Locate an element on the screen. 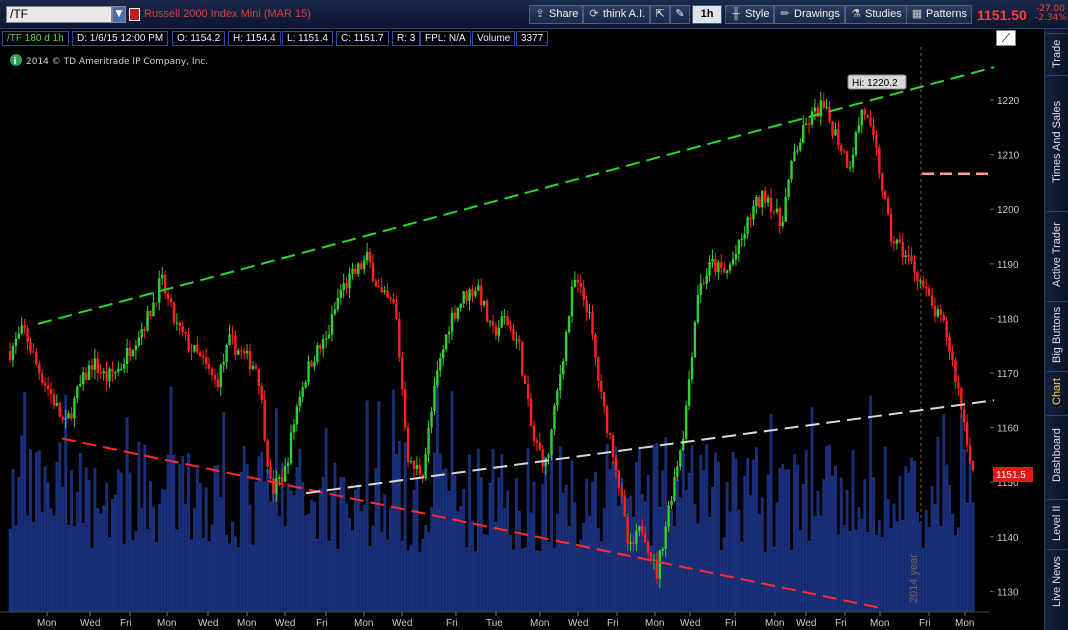 This screenshot has height=630, width=1068. timeframe-button: 1h is located at coordinates (707, 14).